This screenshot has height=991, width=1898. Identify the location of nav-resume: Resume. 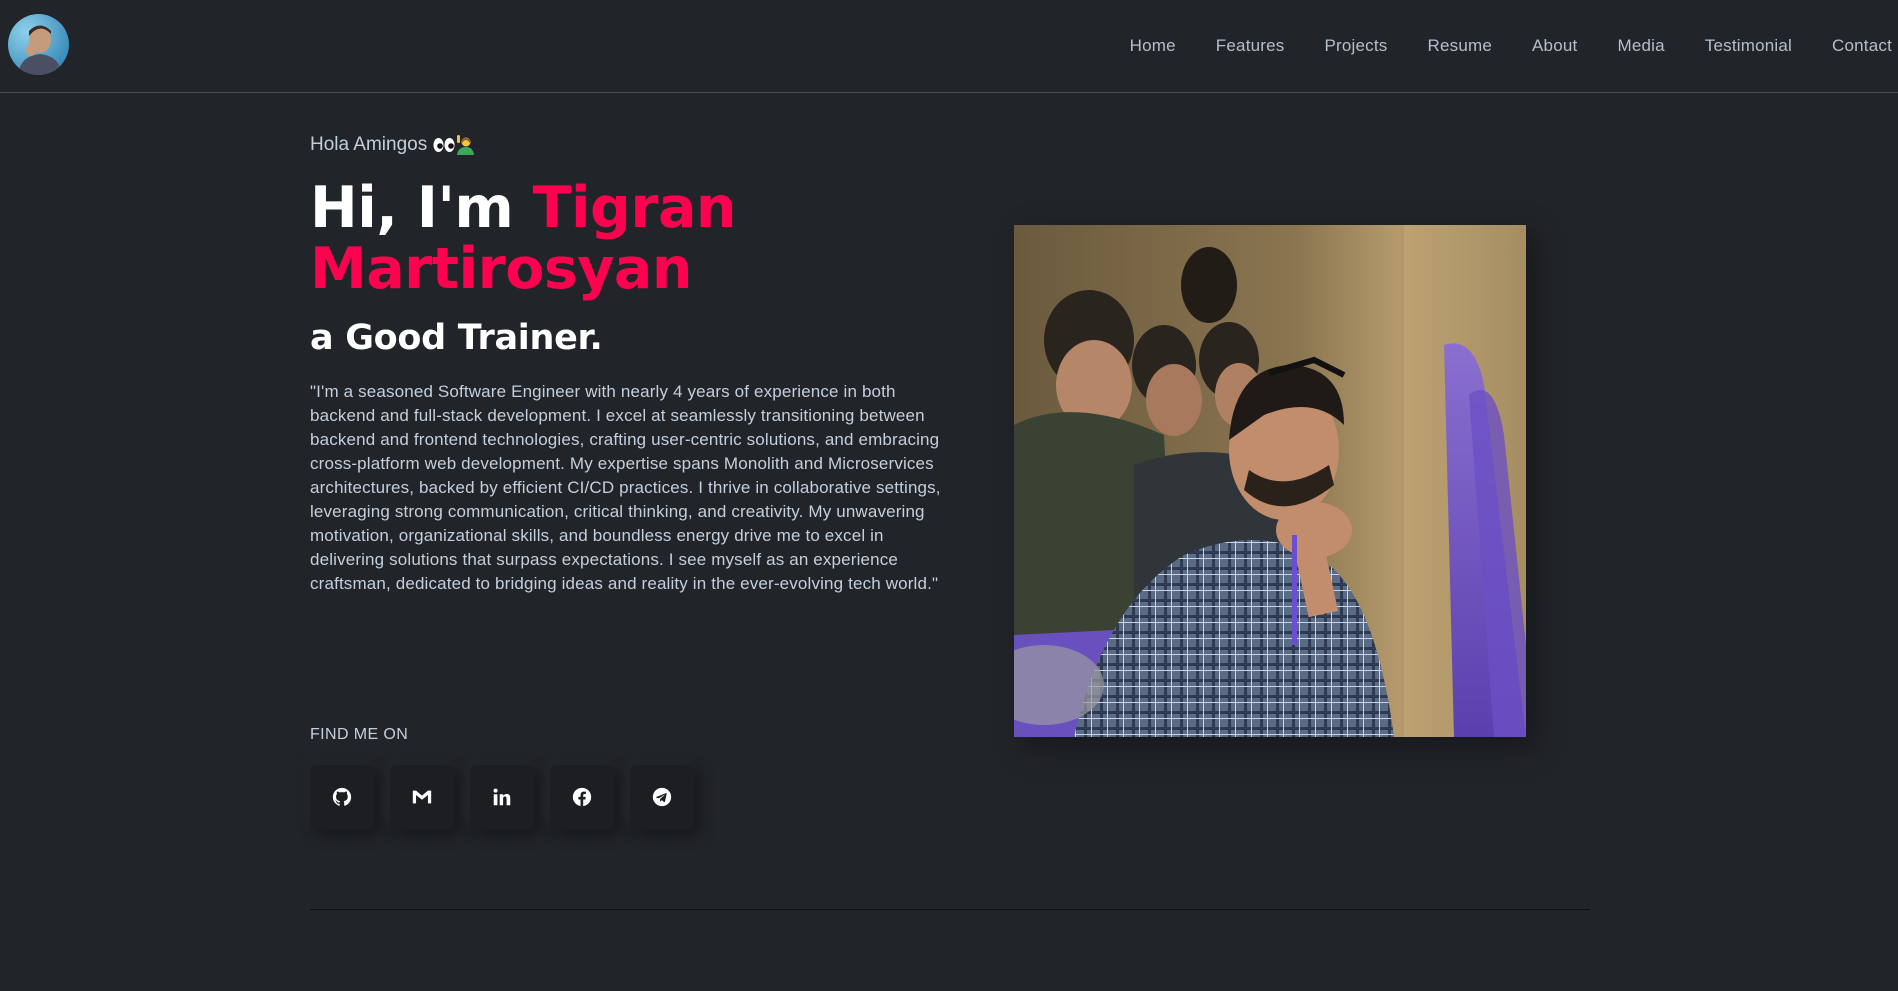
(1460, 46).